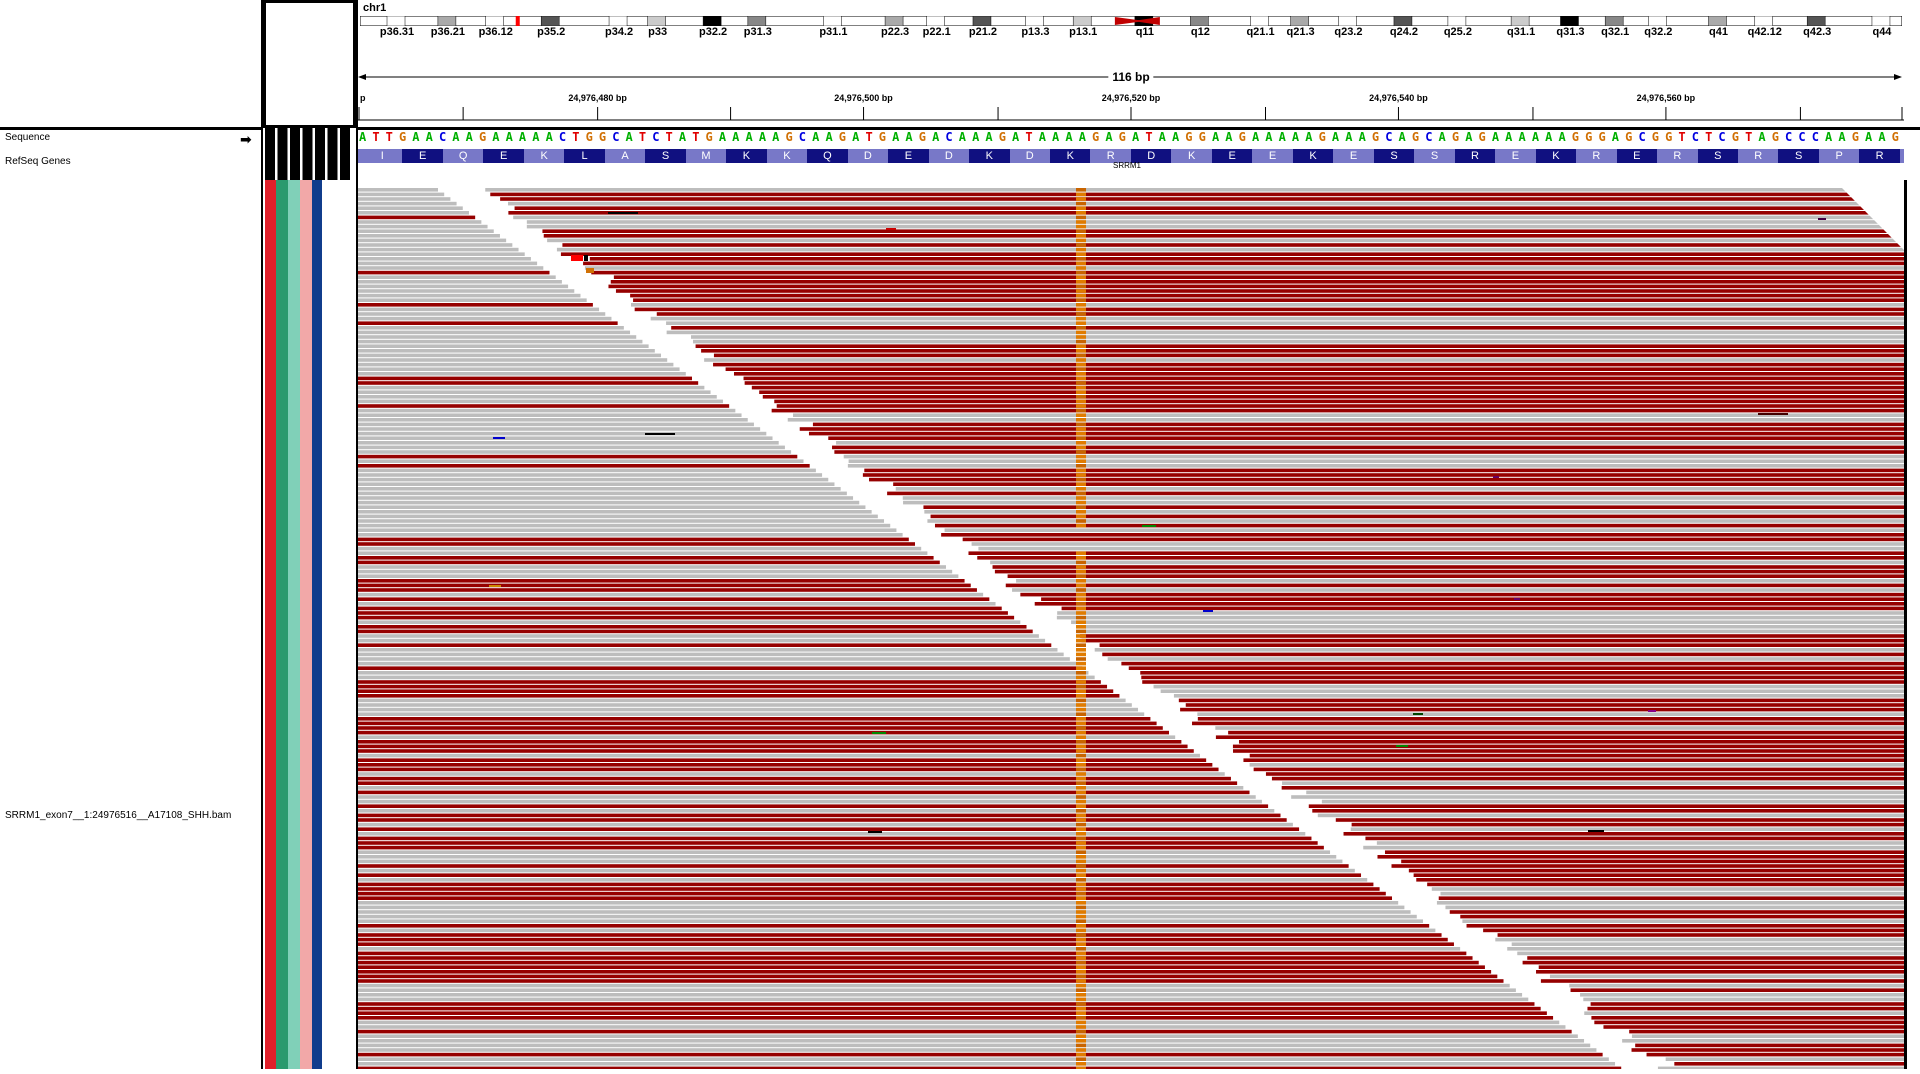  Describe the element at coordinates (1666, 98) in the screenshot. I see `ruler-tick-label: 24,976,560 bp` at that location.